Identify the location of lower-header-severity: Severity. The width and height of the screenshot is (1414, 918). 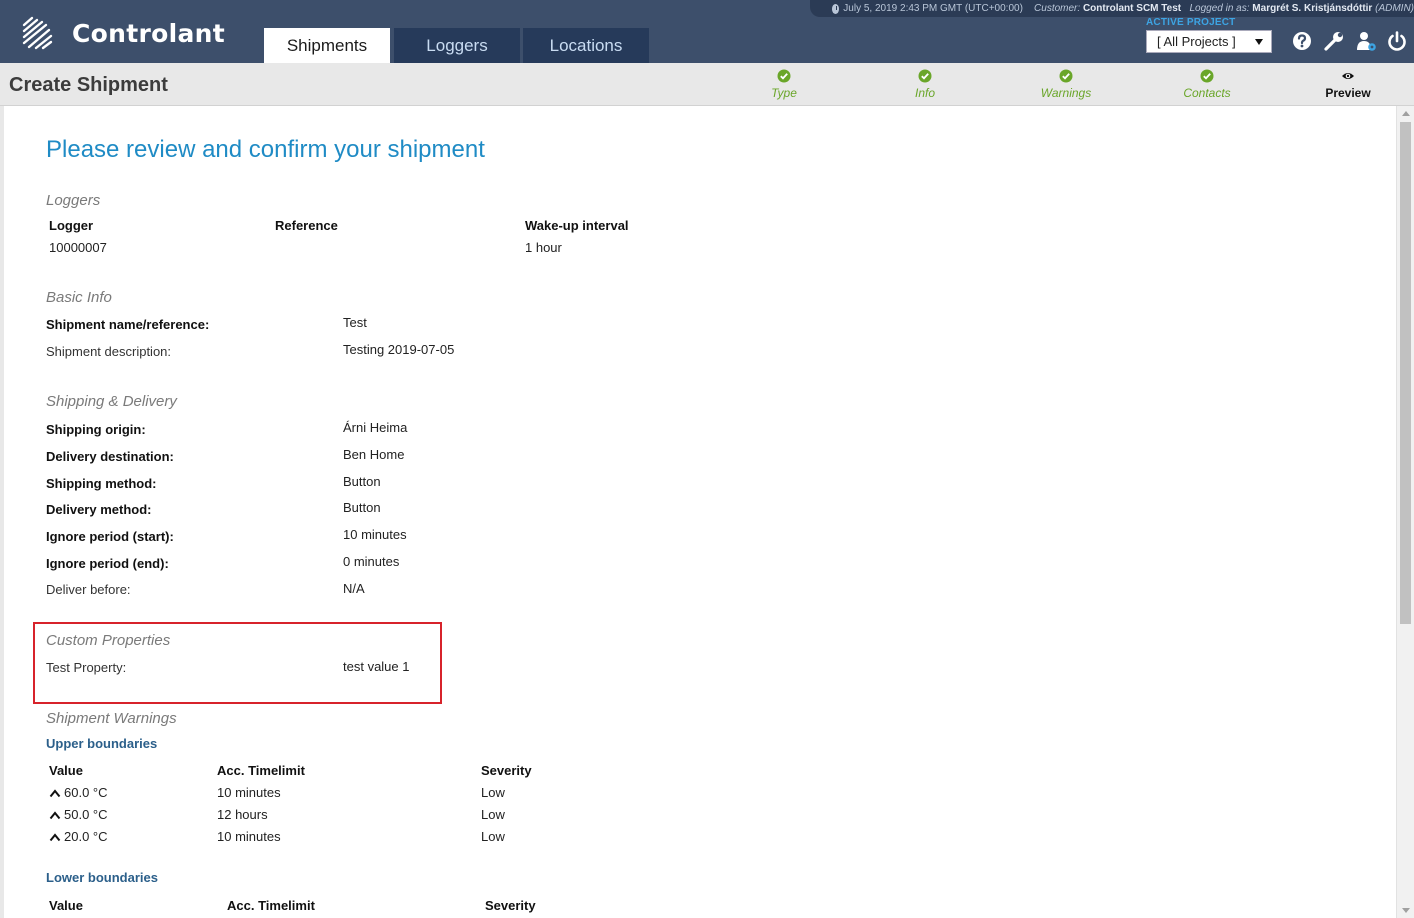
(510, 905).